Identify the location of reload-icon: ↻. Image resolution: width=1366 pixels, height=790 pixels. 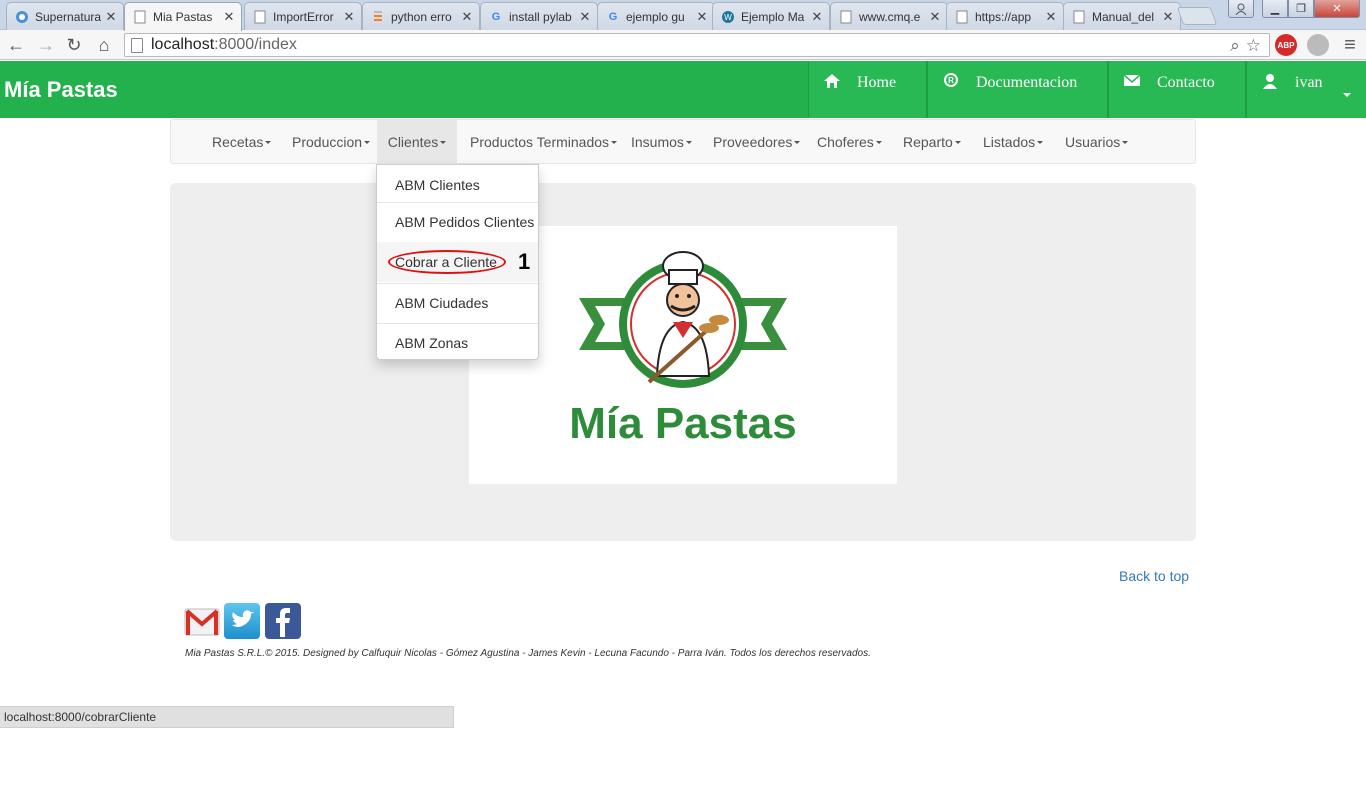
(74, 45).